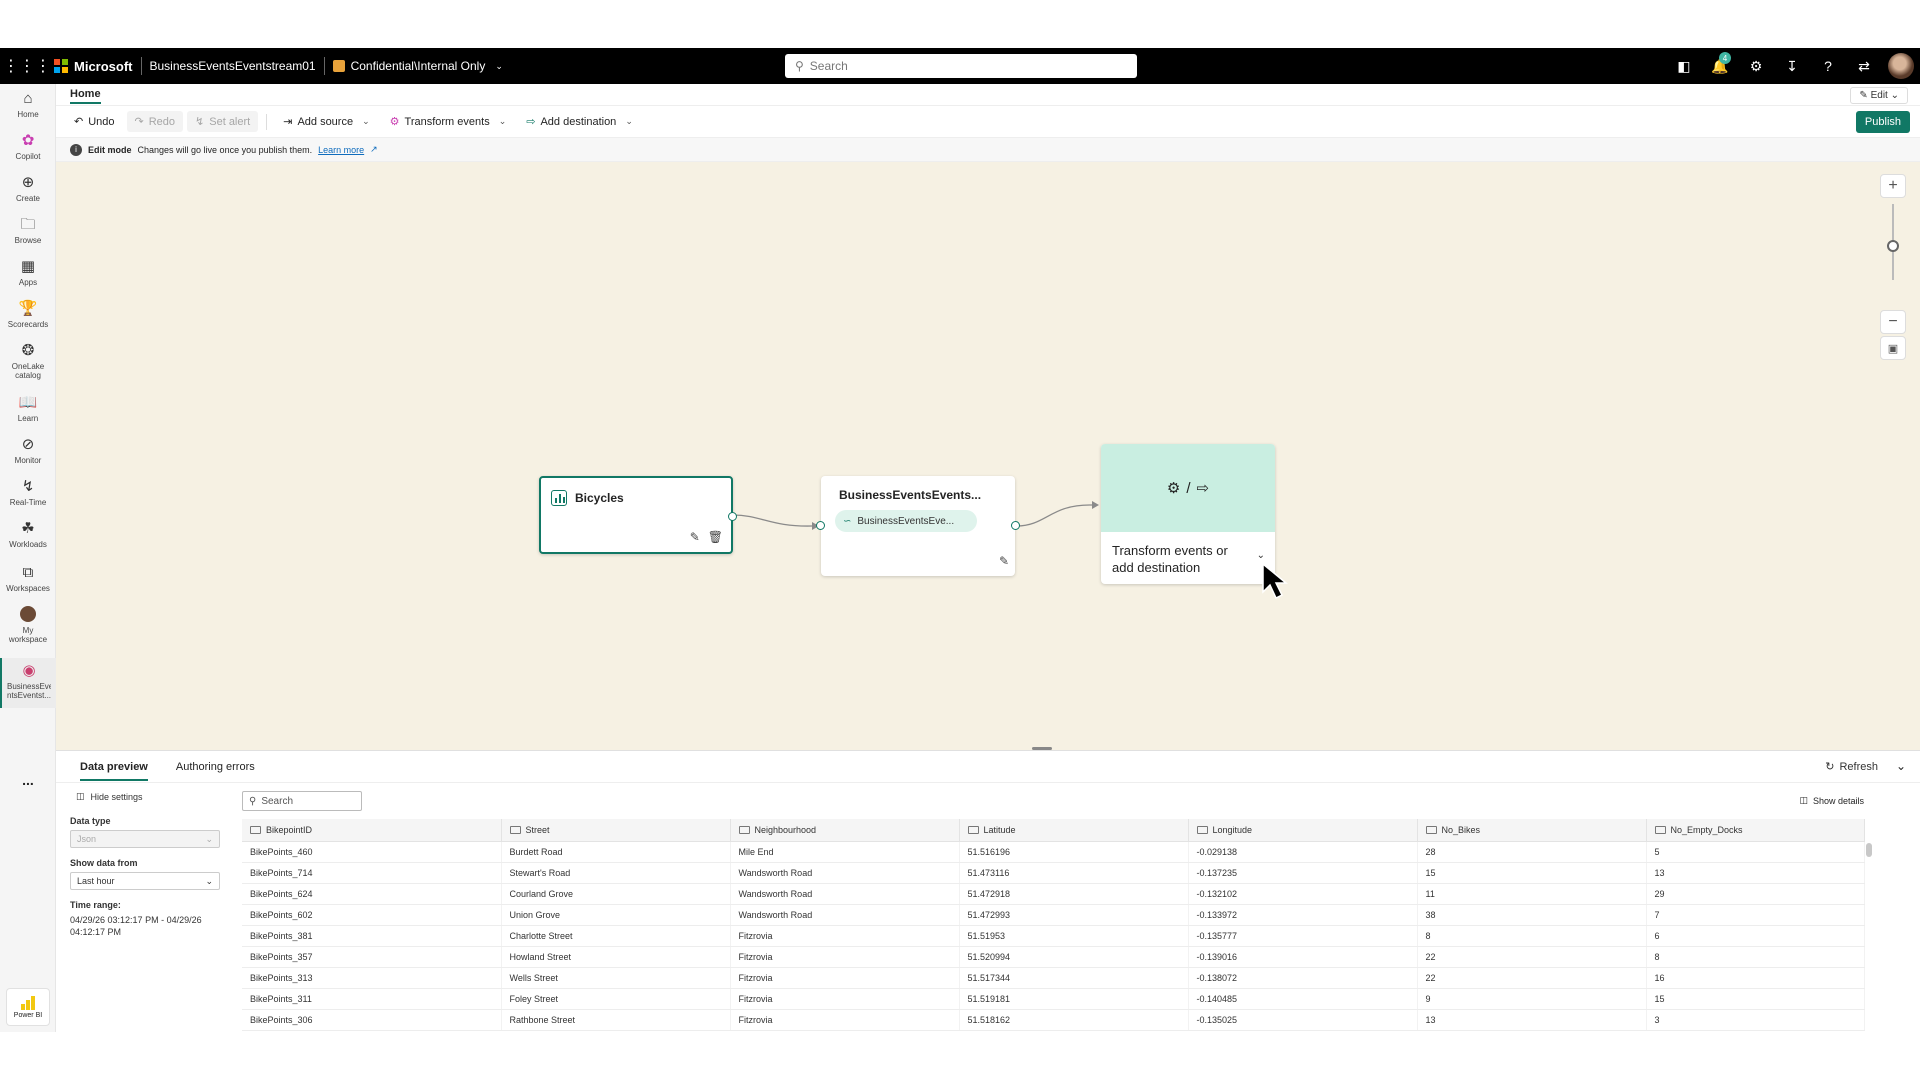  I want to click on source-node-bicycles: Bicycles ✎ 🗑, so click(638, 515).